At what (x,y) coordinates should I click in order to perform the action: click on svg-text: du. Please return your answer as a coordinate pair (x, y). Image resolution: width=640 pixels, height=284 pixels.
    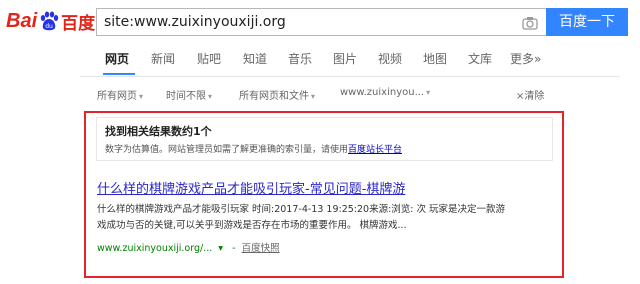
    Looking at the image, I should click on (49, 26).